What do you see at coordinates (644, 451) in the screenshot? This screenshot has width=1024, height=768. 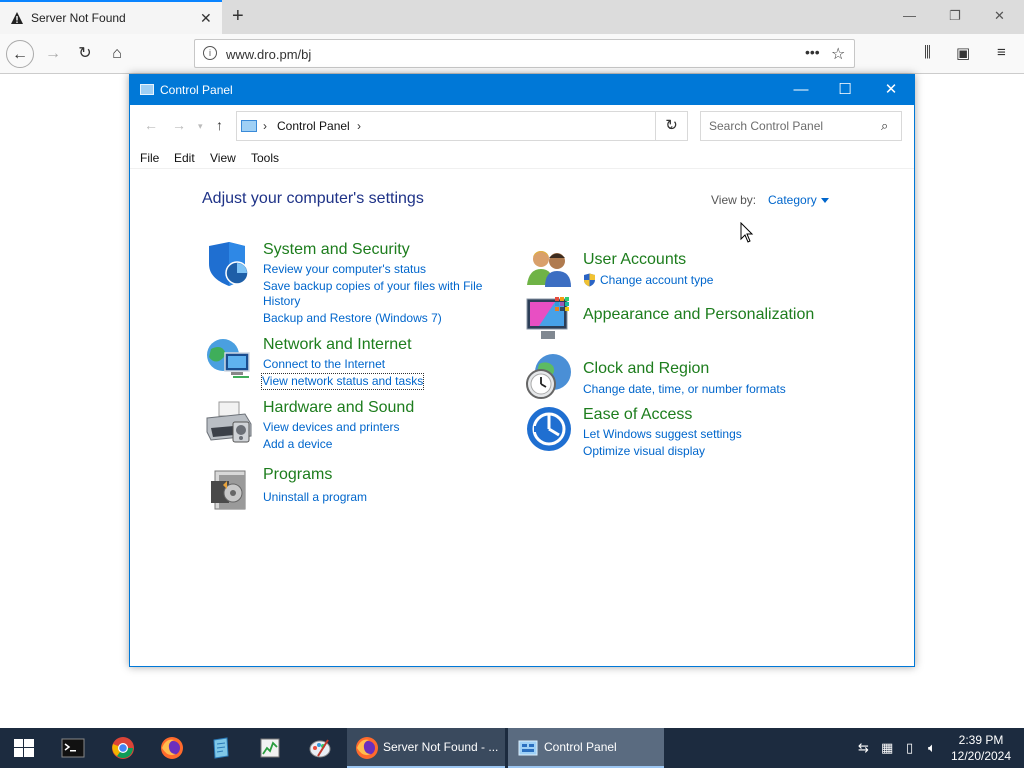 I see `link-optimize-visual: Optimize visual display` at bounding box center [644, 451].